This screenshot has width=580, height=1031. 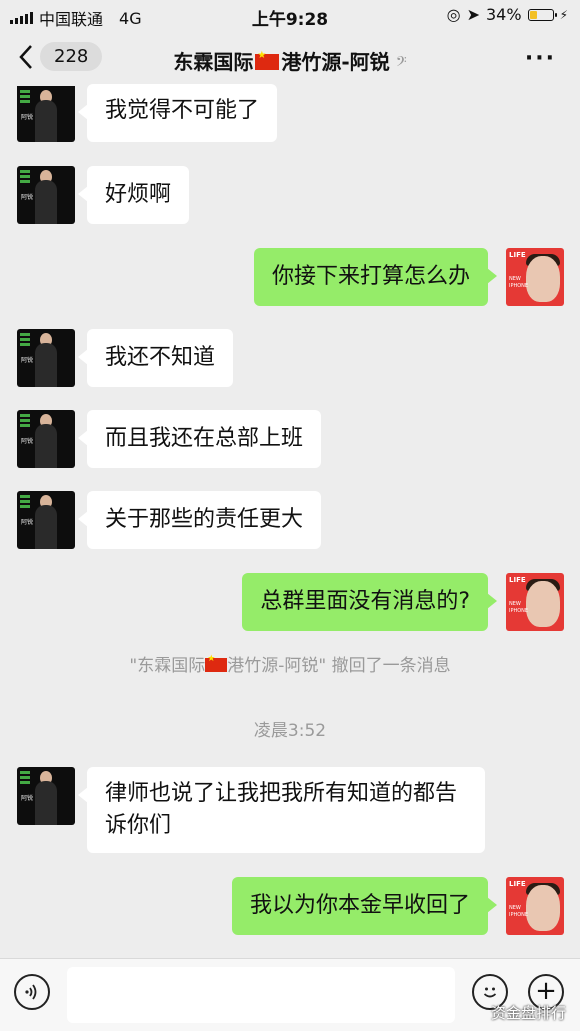 I want to click on message-received: 关于那些的责任更大, so click(x=199, y=520).